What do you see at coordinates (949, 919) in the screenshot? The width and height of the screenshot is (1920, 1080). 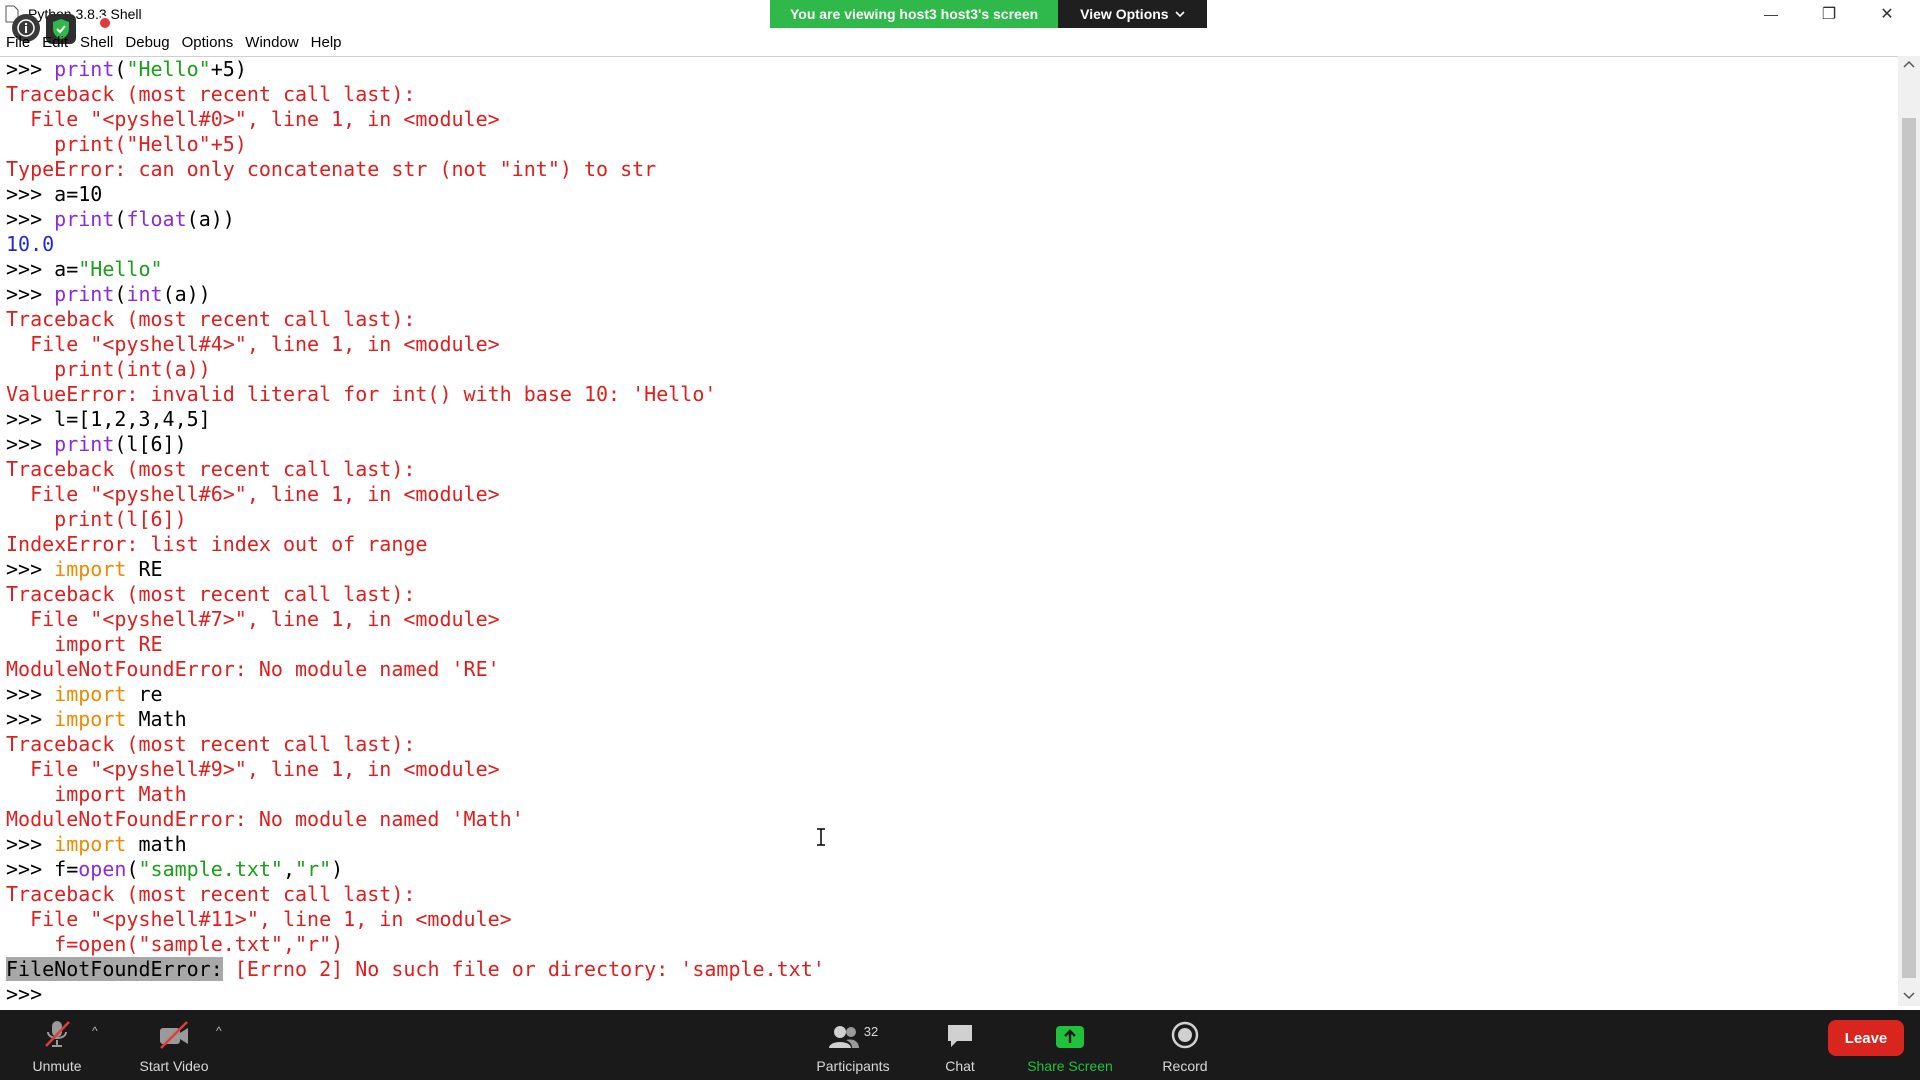 I see `shell-line: File "<pyshell#11>", line 1, in <module>` at bounding box center [949, 919].